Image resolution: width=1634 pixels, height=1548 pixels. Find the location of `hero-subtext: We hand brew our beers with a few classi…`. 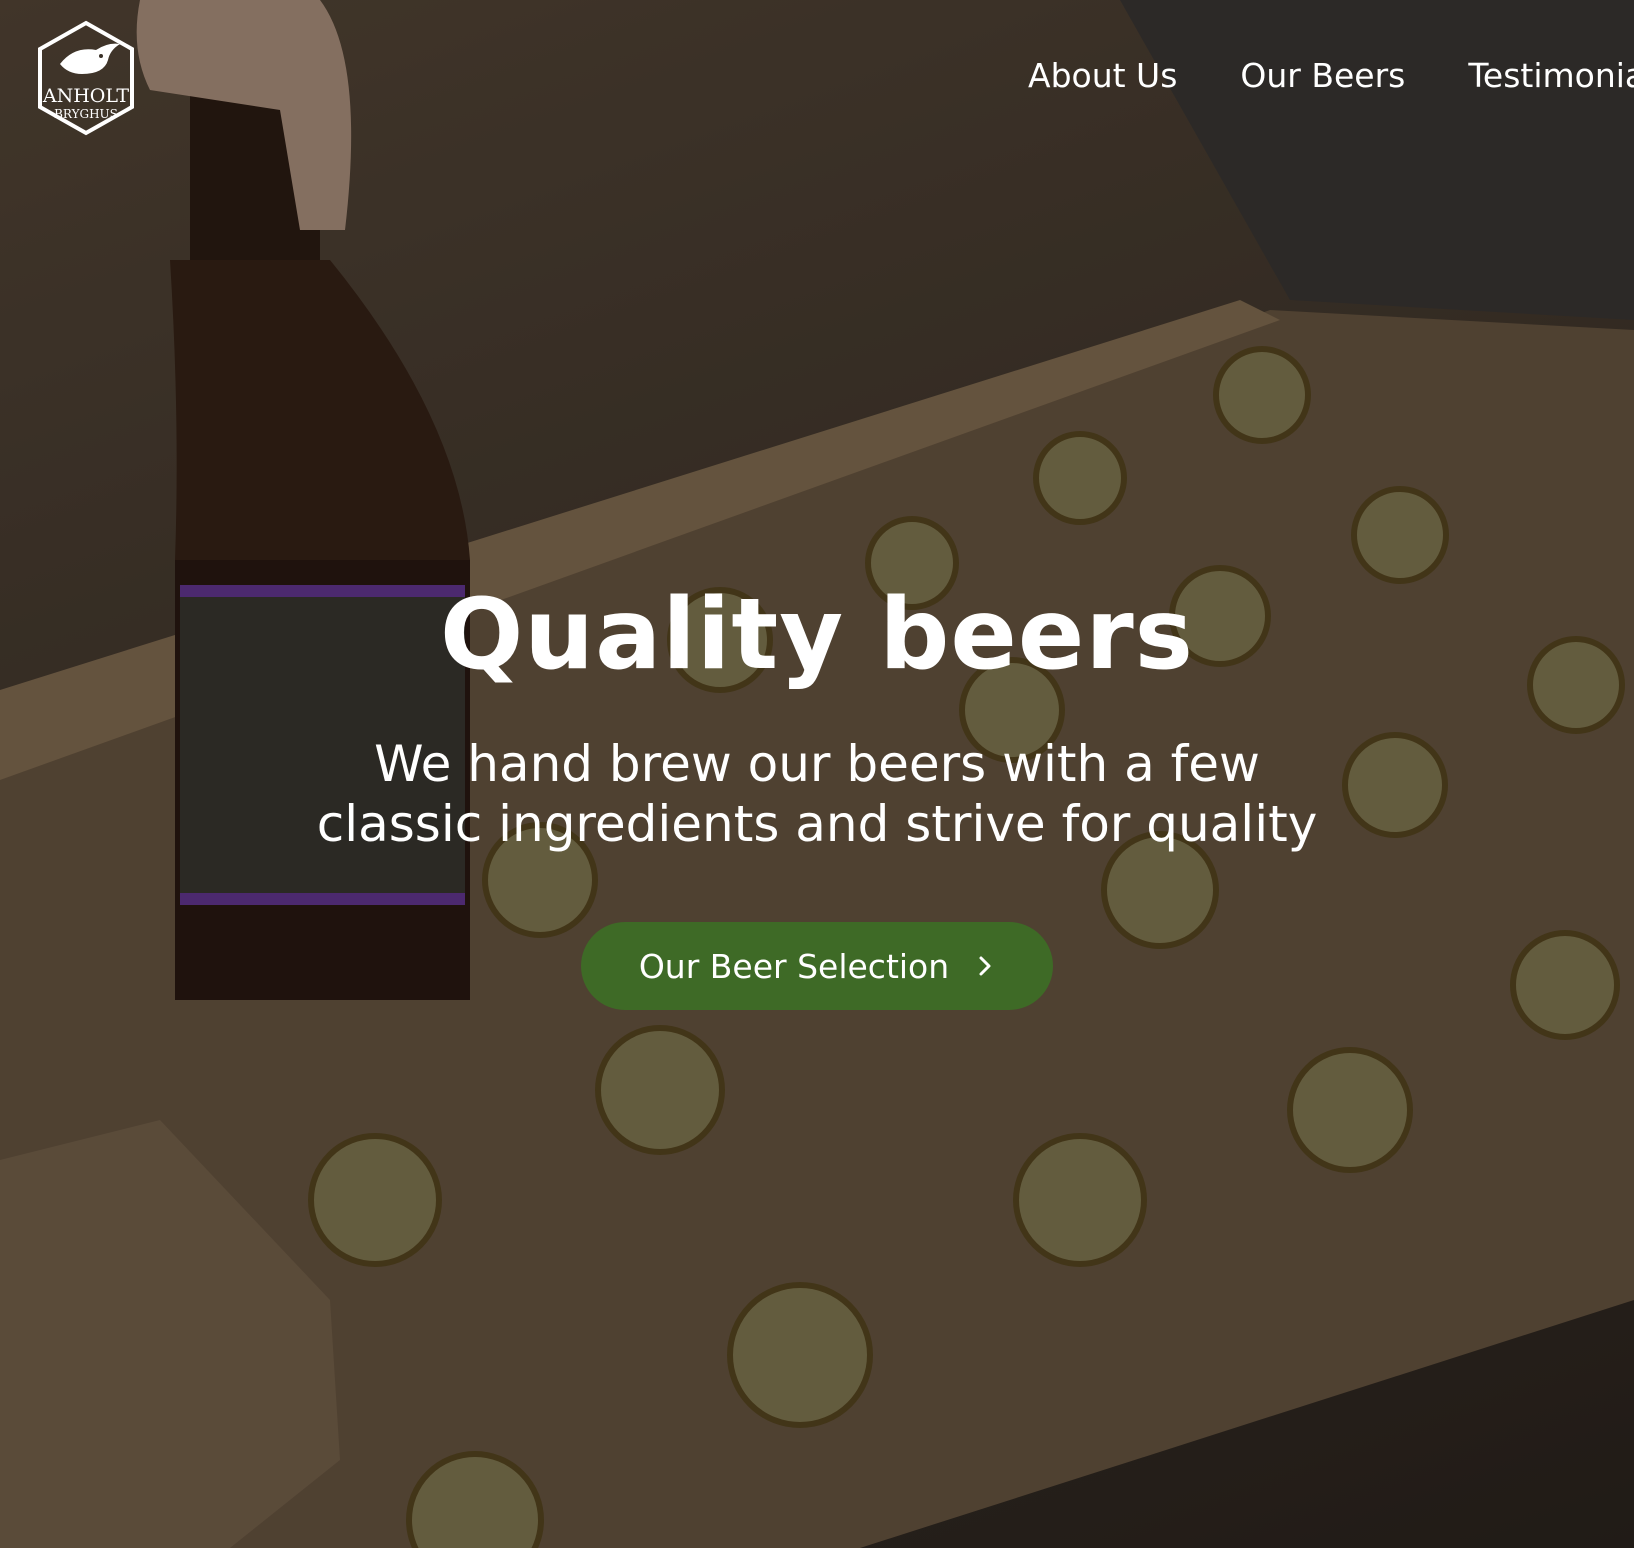

hero-subtext: We hand brew our beers with a few classi… is located at coordinates (817, 794).